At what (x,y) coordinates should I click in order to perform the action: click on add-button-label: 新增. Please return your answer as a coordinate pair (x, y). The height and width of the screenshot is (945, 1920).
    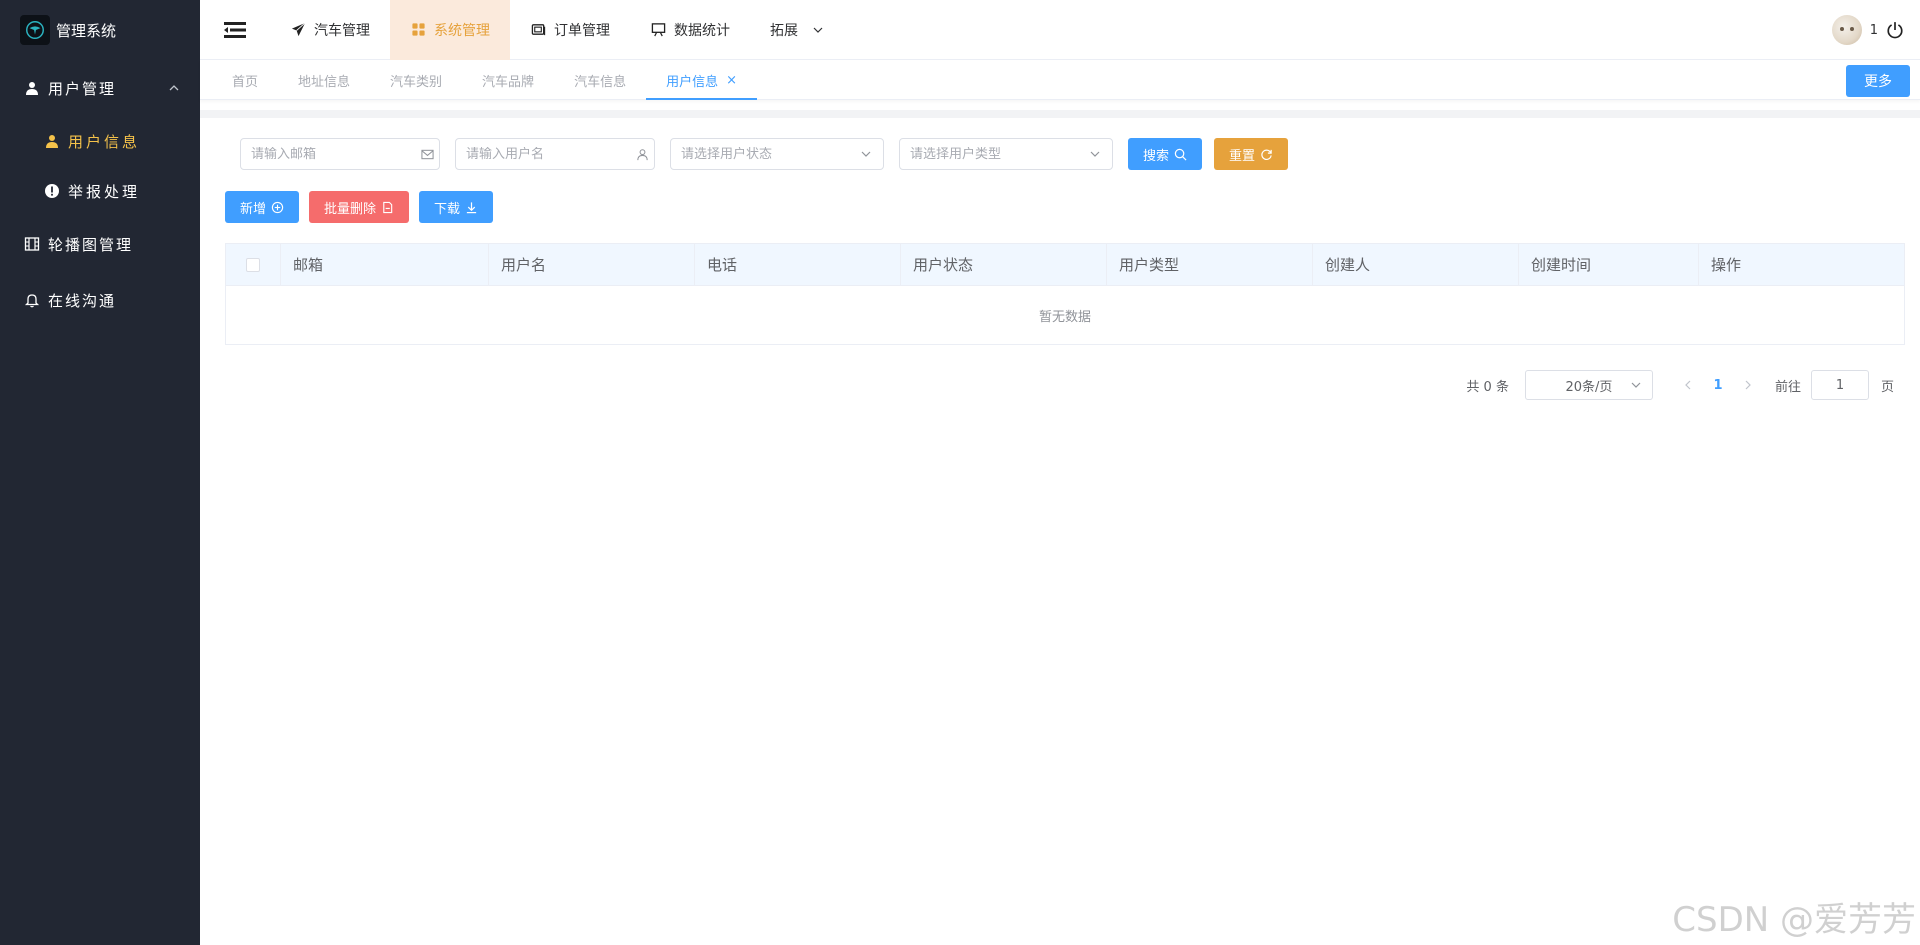
    Looking at the image, I should click on (253, 209).